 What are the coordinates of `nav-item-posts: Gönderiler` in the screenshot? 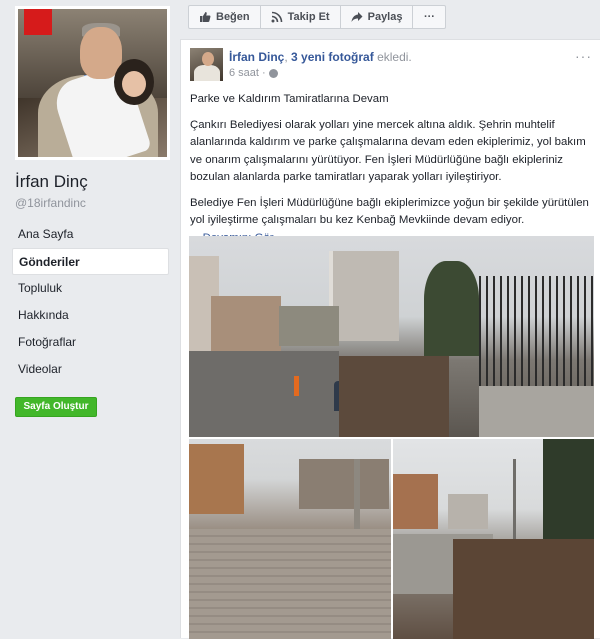 It's located at (90, 261).